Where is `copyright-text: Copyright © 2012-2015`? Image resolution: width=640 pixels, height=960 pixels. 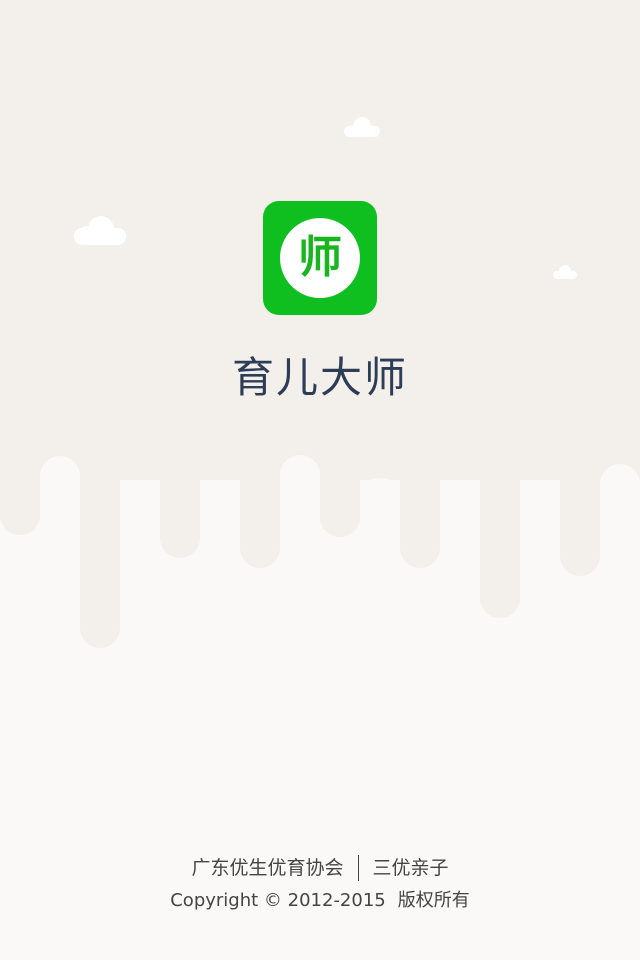
copyright-text: Copyright © 2012-2015 is located at coordinates (278, 900).